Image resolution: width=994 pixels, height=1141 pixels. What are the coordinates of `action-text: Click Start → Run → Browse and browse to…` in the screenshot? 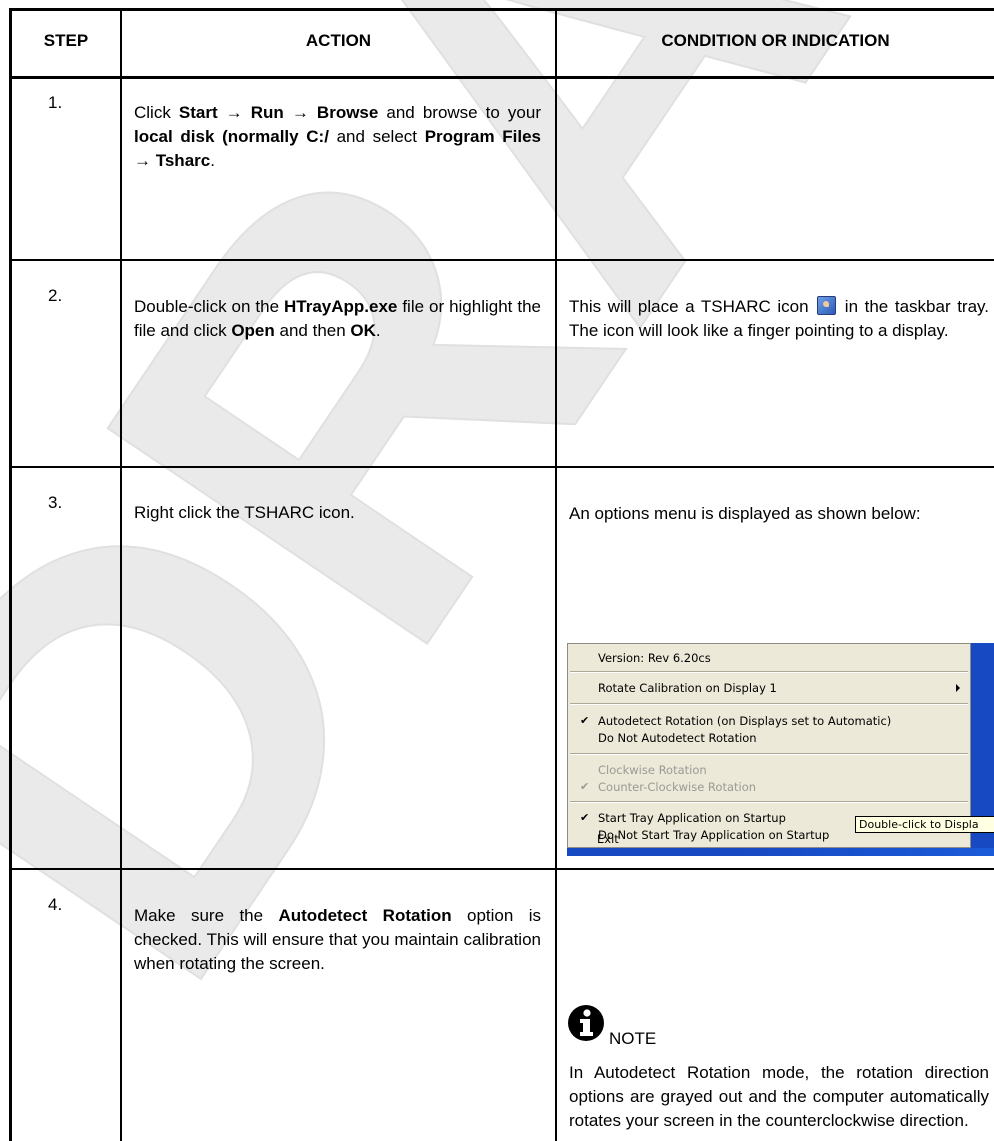 It's located at (337, 137).